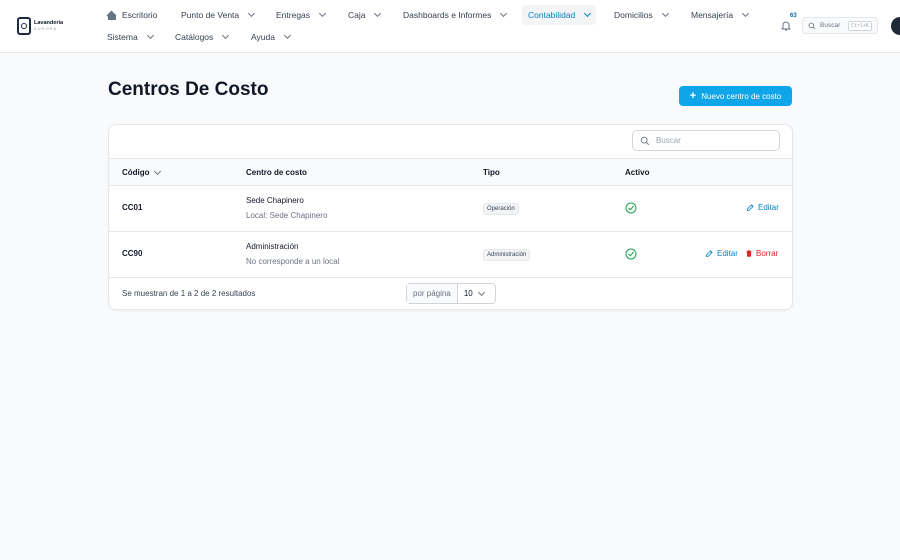 This screenshot has width=900, height=560. What do you see at coordinates (749, 253) in the screenshot?
I see `trash-icon` at bounding box center [749, 253].